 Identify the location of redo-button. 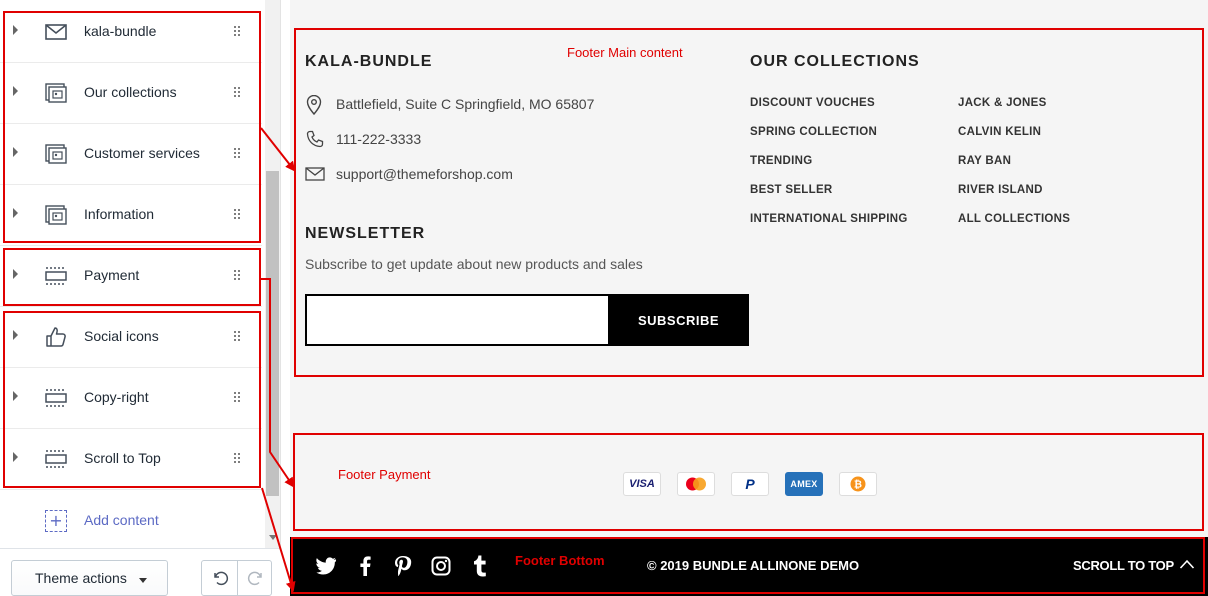
(255, 578).